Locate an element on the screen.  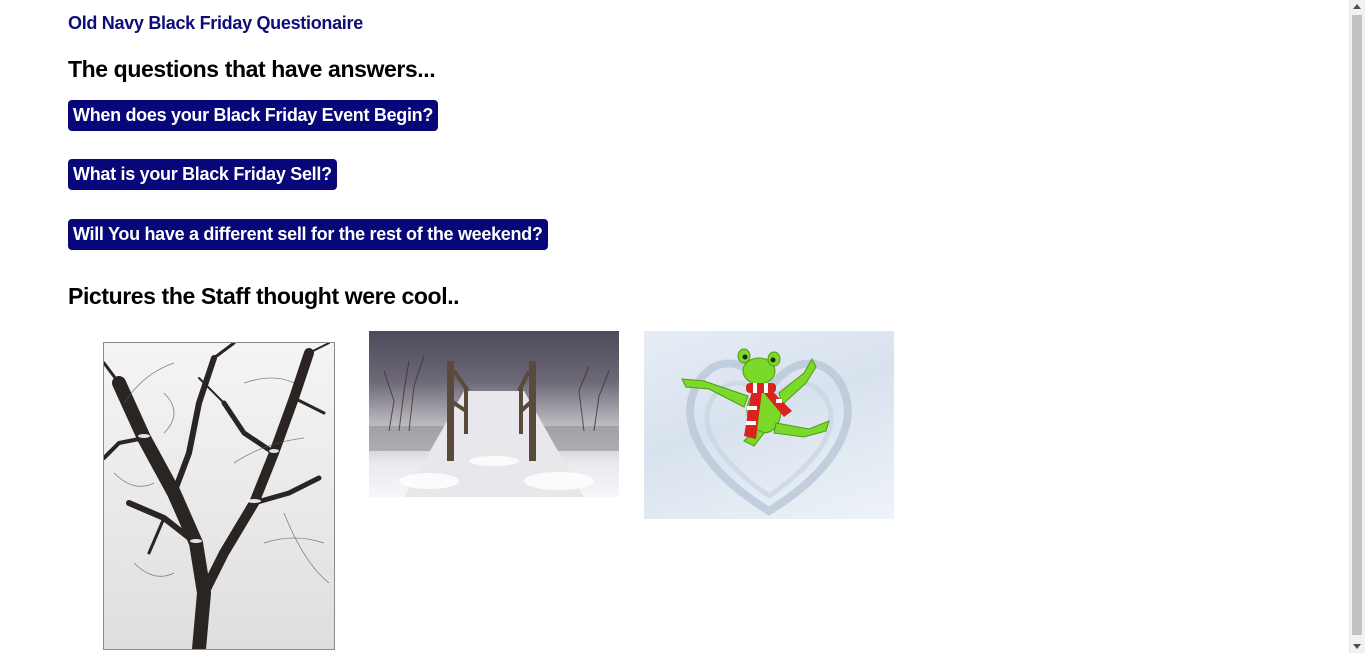
question-button-sell: What is your Black Friday Sell? is located at coordinates (202, 174).